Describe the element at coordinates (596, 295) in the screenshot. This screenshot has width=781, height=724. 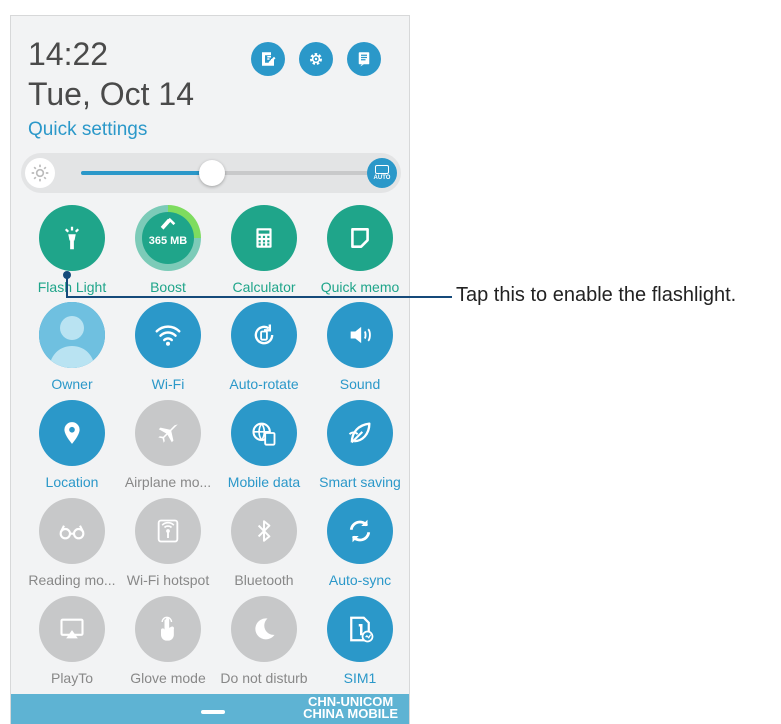
I see `callout-text: Tap this to enable the flashlight.` at that location.